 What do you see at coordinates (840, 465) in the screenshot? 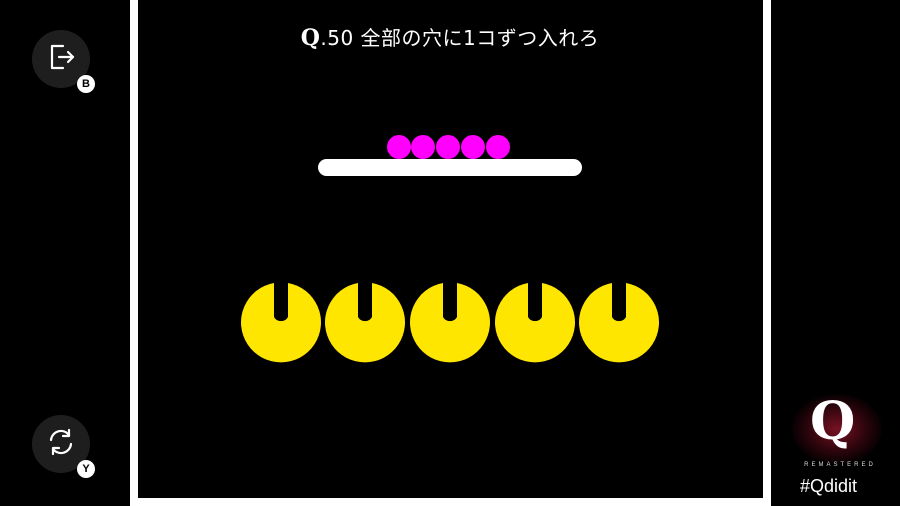
I see `brand-subtitle: REMASTERED` at bounding box center [840, 465].